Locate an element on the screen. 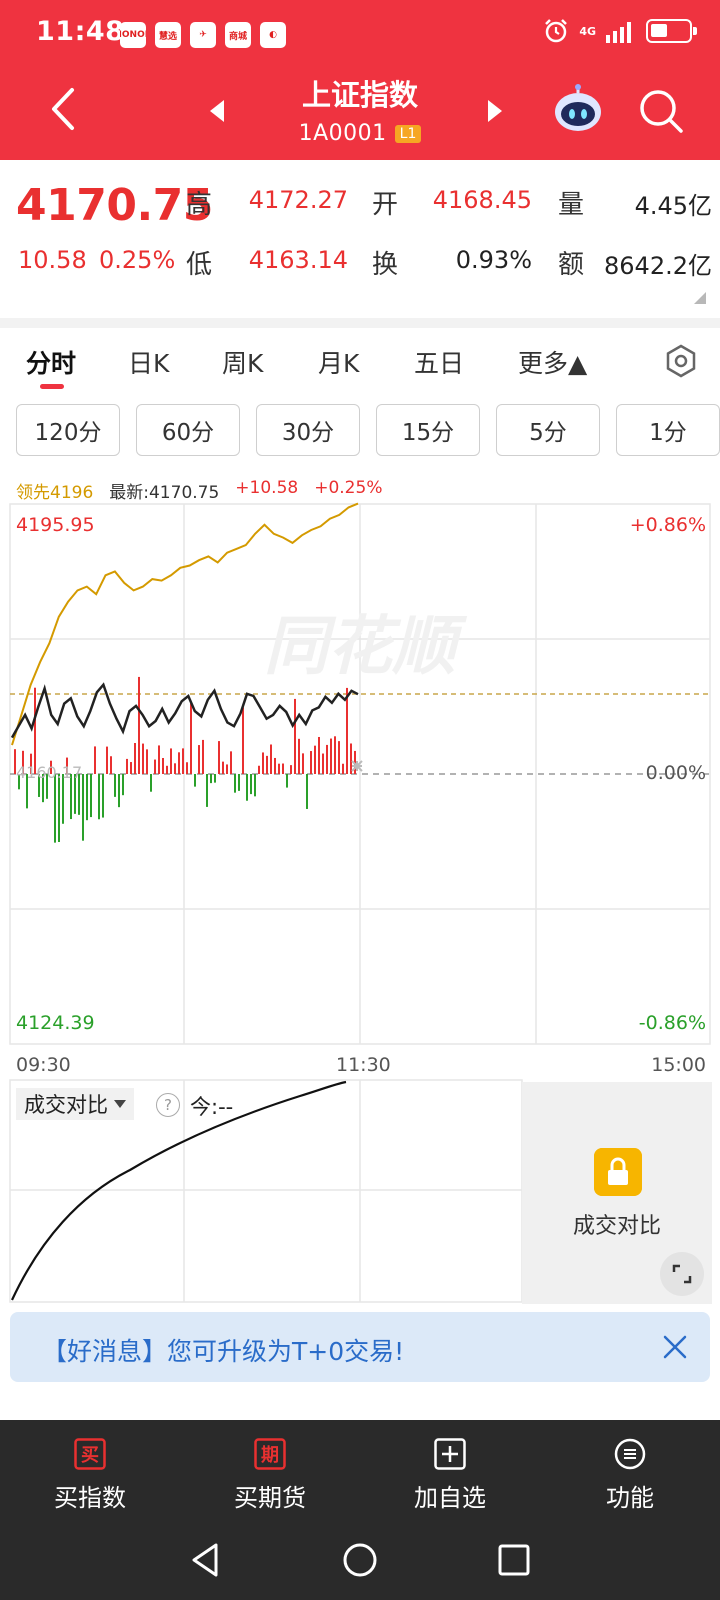 This screenshot has width=720, height=1600. price-change-pct: 0.25% is located at coordinates (137, 260).